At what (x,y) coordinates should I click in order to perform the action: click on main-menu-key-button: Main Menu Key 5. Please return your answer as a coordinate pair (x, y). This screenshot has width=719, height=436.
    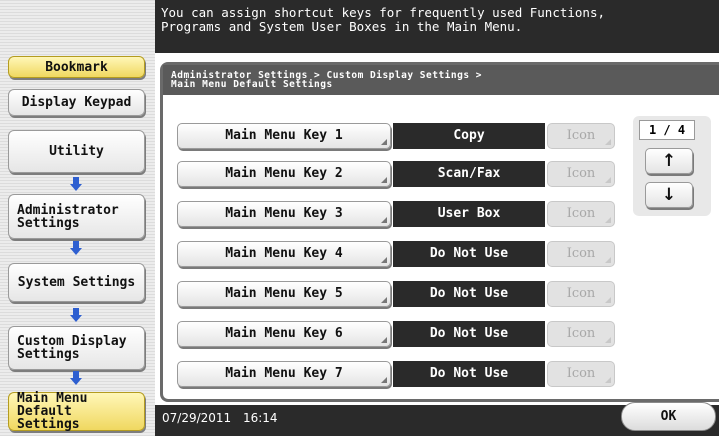
    Looking at the image, I should click on (284, 294).